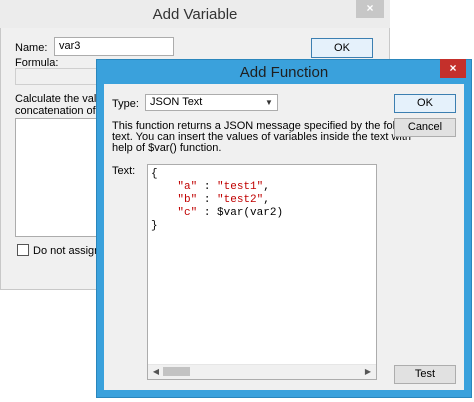  Describe the element at coordinates (250, 213) in the screenshot. I see `code-value-c: $var(var2)` at that location.